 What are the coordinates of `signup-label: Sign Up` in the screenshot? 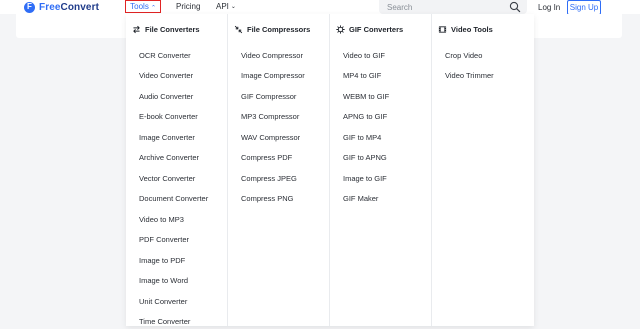 It's located at (584, 7).